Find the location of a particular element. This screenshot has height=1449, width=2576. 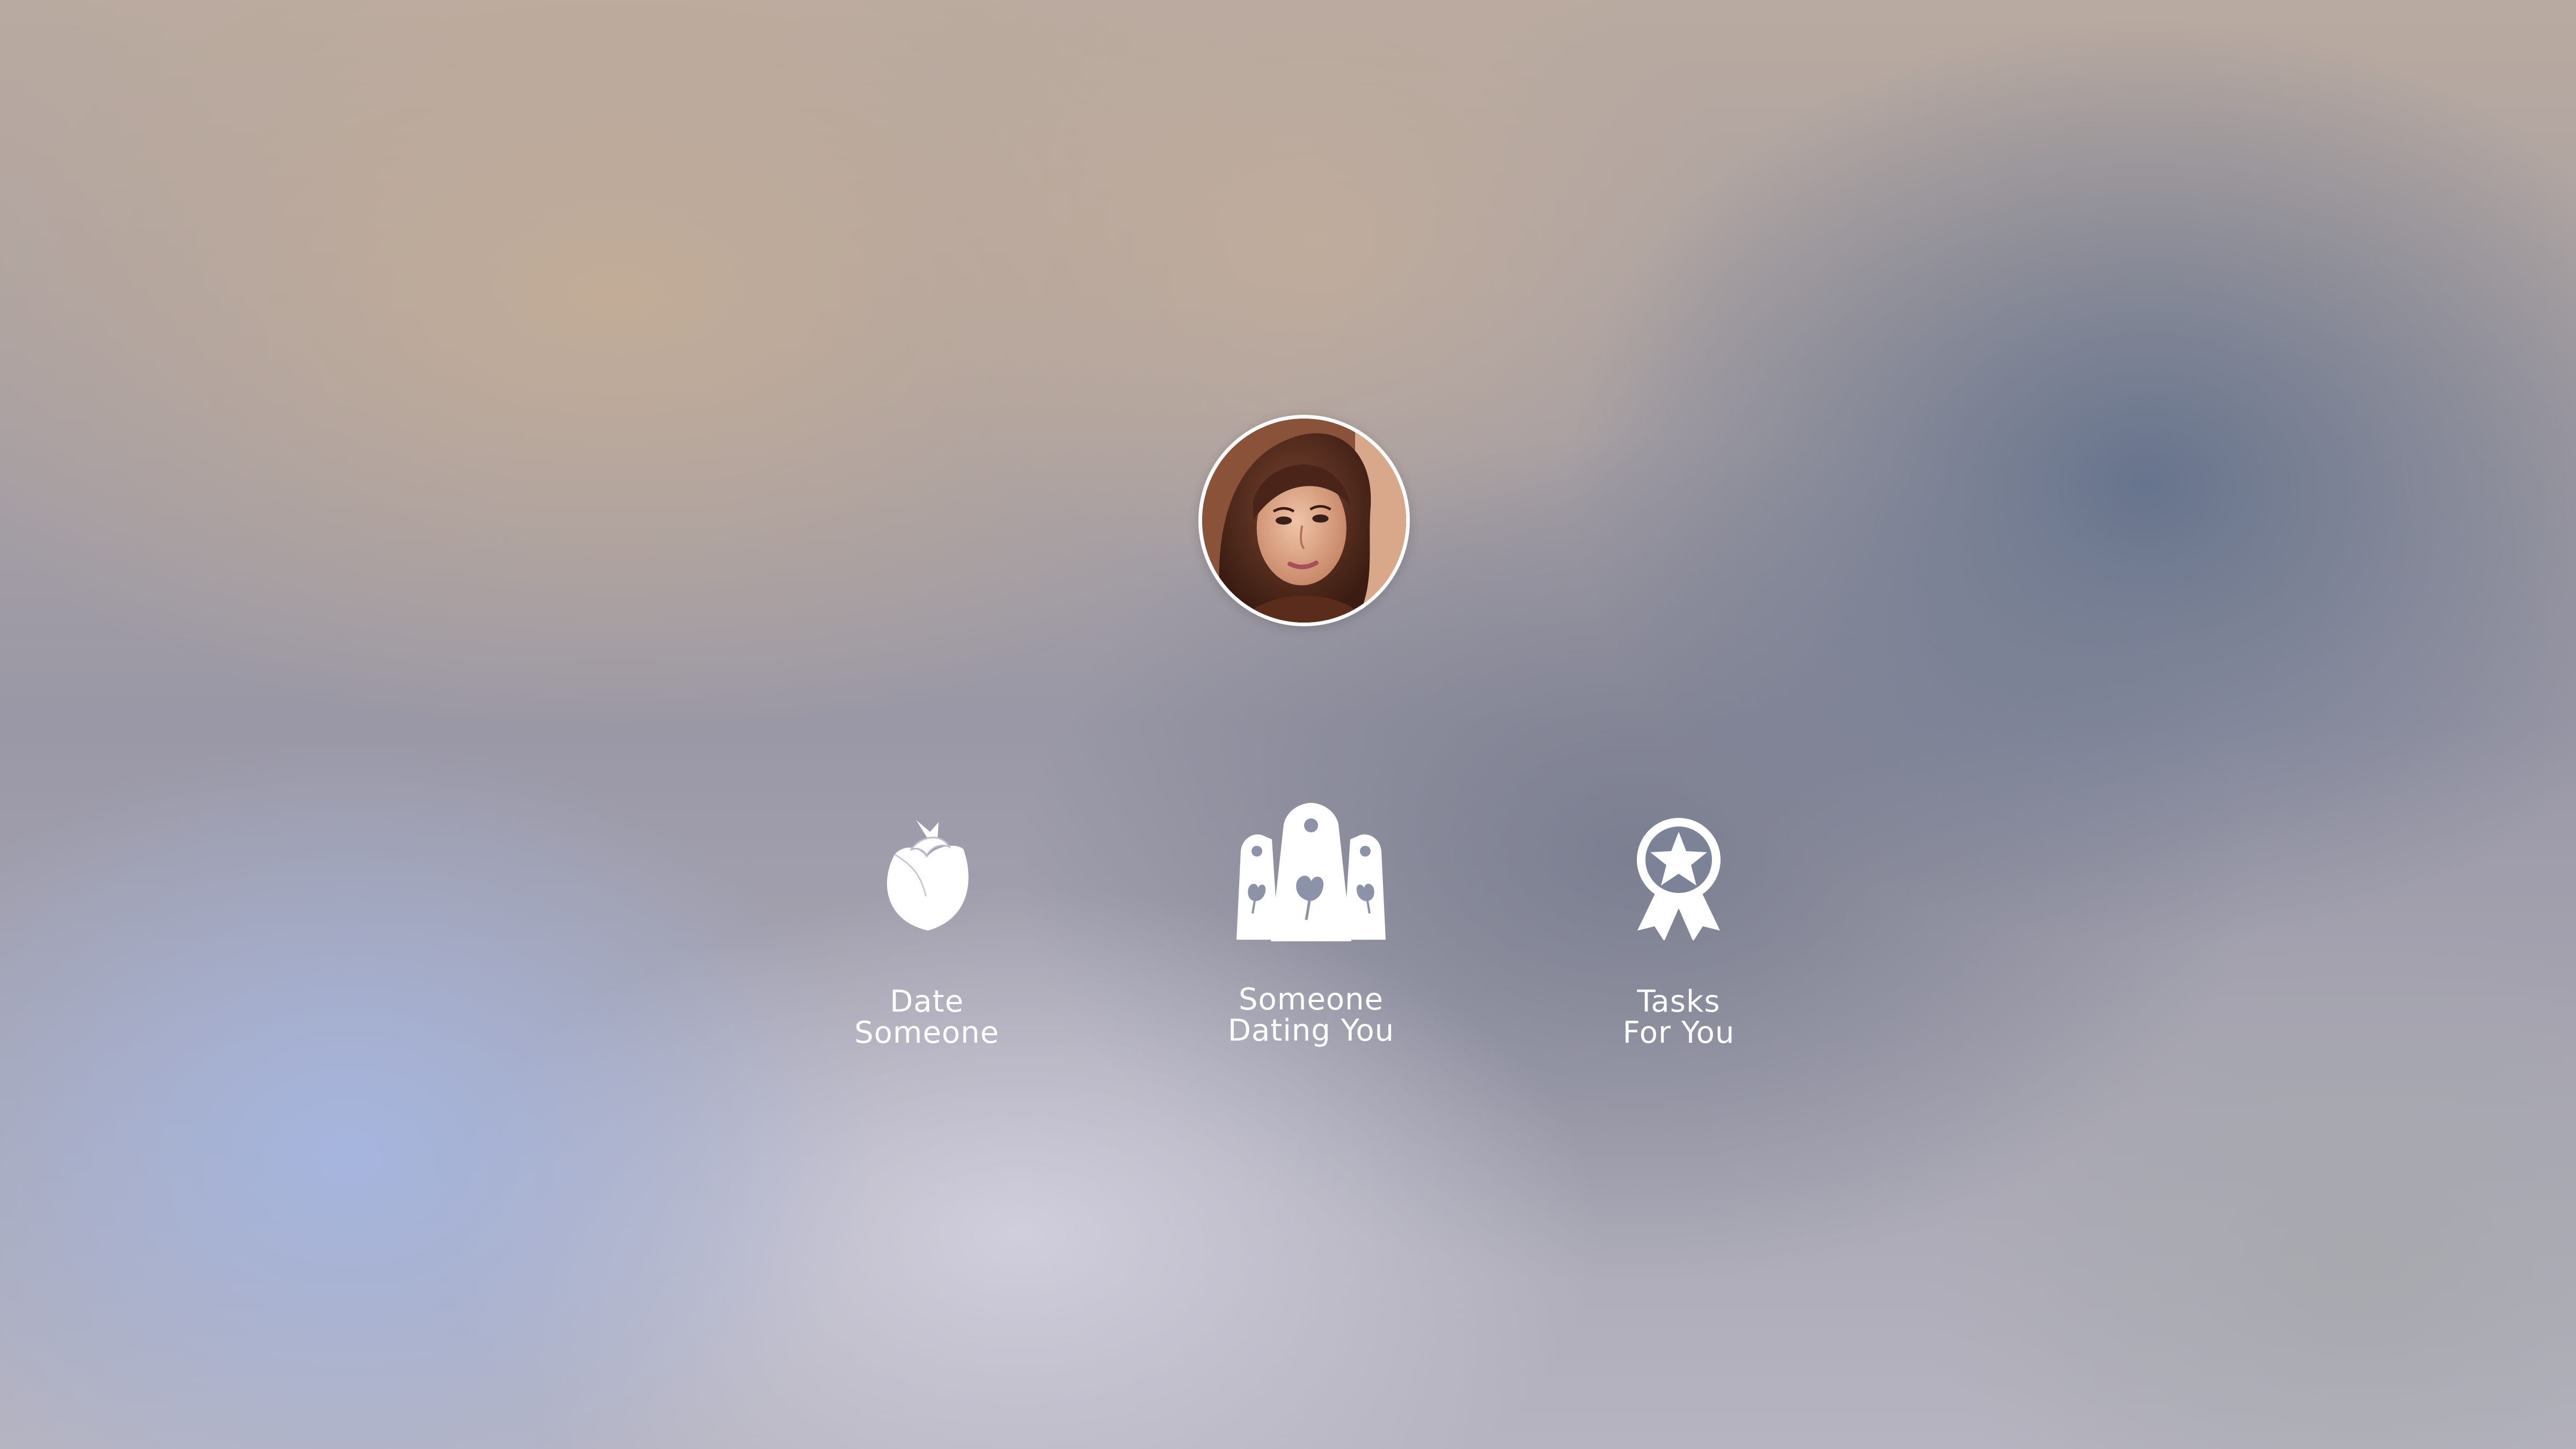

someone-dating-you-button: Someone Dating You is located at coordinates (1311, 931).